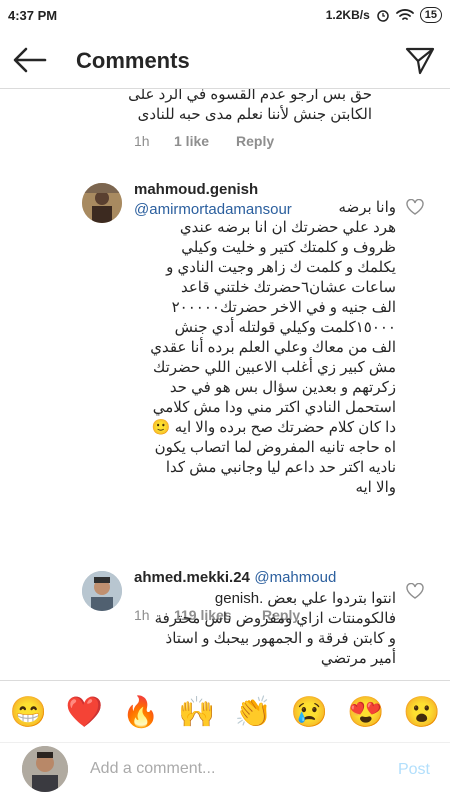 Image resolution: width=450 pixels, height=801 pixels. What do you see at coordinates (414, 770) in the screenshot?
I see `post-button: Post` at bounding box center [414, 770].